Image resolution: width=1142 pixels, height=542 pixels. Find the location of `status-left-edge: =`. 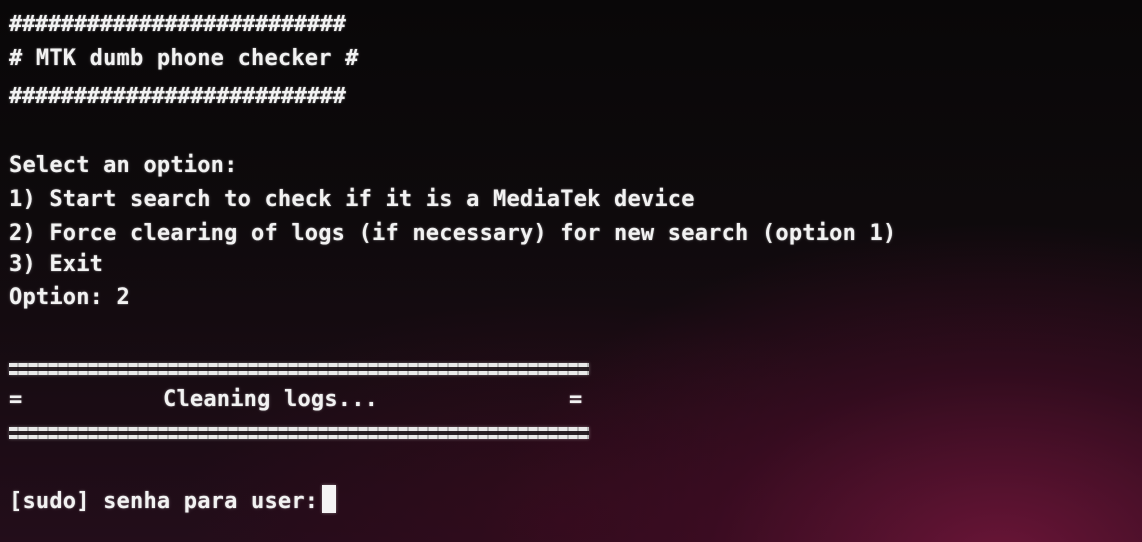

status-left-edge: = is located at coordinates (16, 399).